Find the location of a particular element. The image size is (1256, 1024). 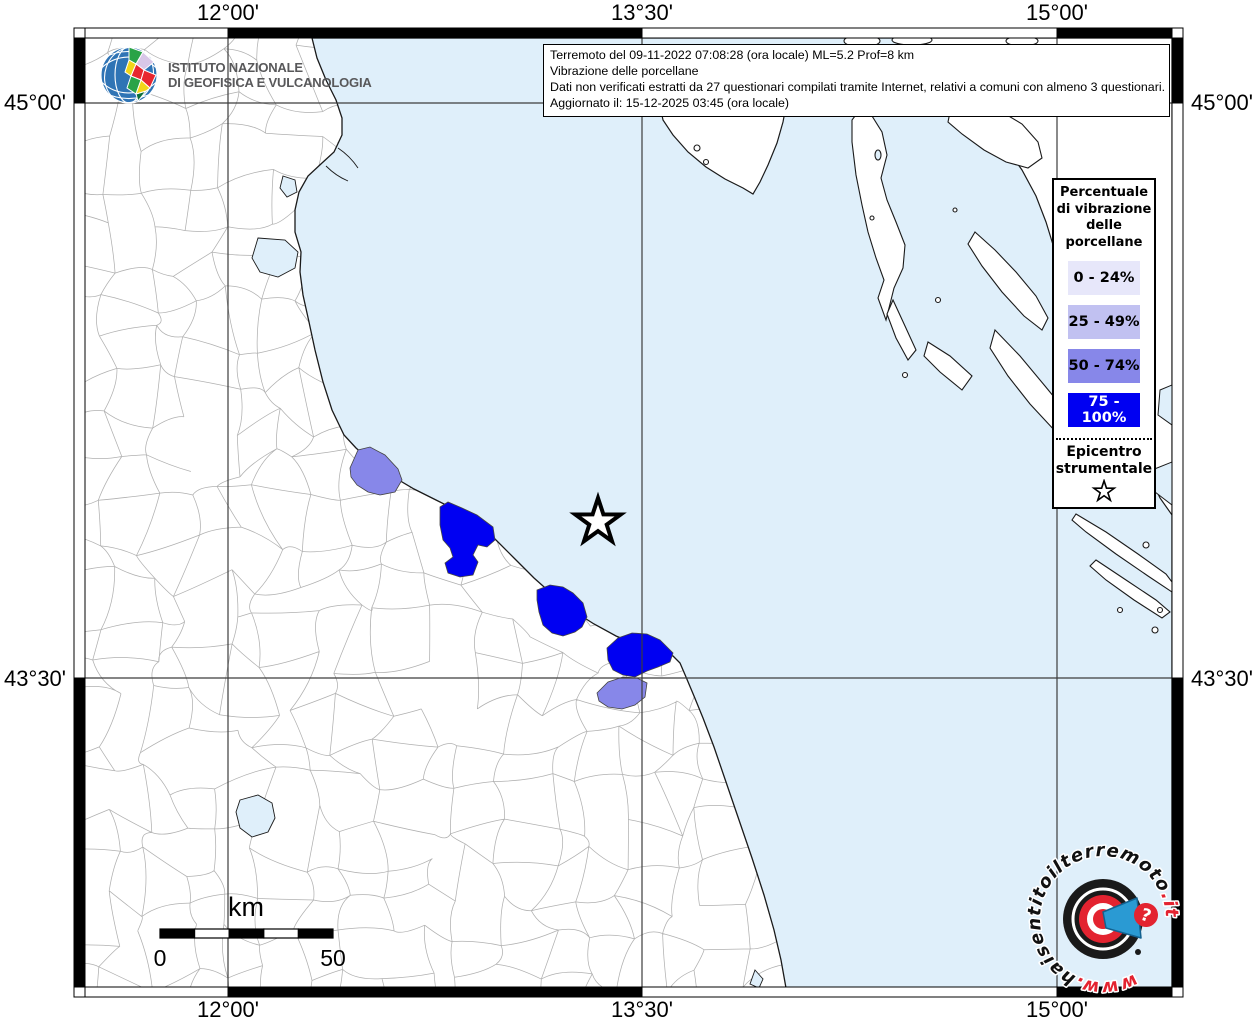

map-subject: Vibrazione delle porcellane is located at coordinates (624, 70).